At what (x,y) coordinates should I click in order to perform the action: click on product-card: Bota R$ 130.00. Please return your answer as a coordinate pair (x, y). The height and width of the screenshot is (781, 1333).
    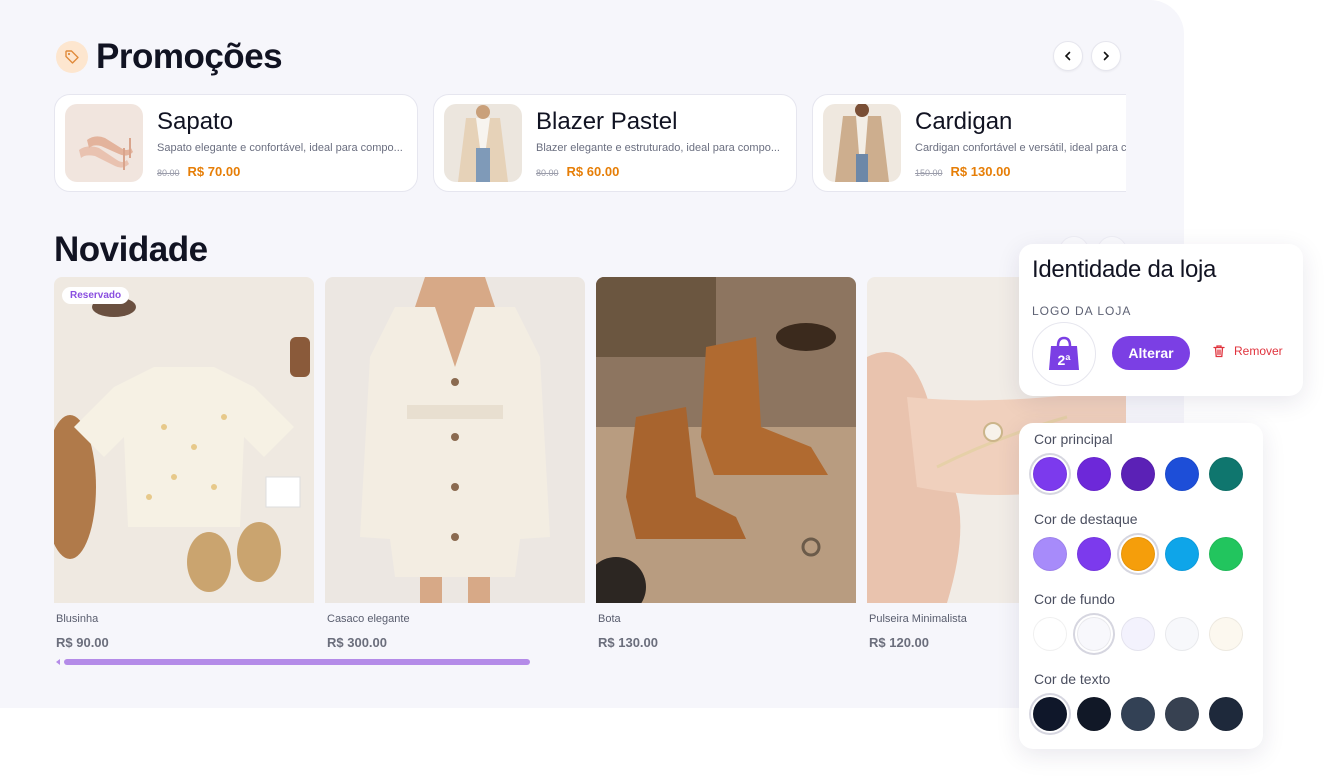
    Looking at the image, I should click on (726, 463).